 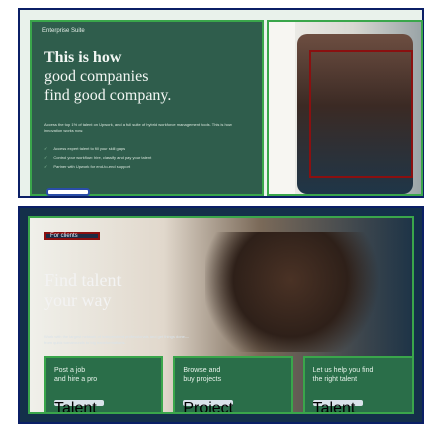 I want to click on client-option-title-line-1: Post a job, so click(x=70, y=370).